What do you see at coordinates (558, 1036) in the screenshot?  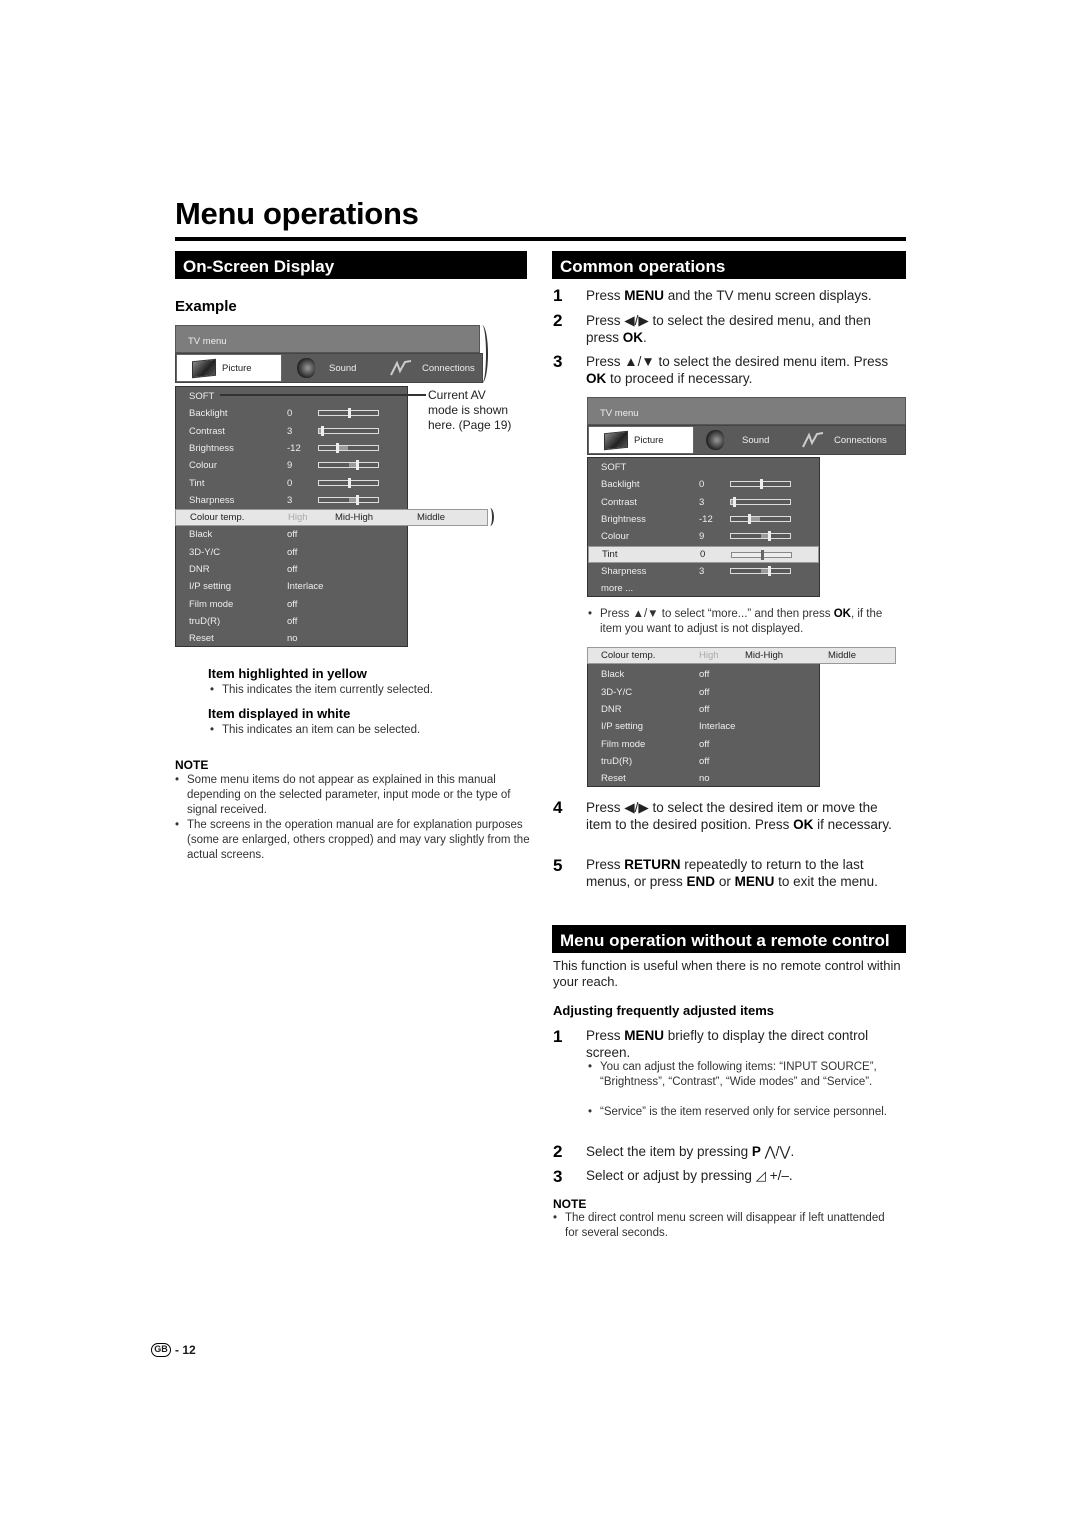 I see `step-number: 1` at bounding box center [558, 1036].